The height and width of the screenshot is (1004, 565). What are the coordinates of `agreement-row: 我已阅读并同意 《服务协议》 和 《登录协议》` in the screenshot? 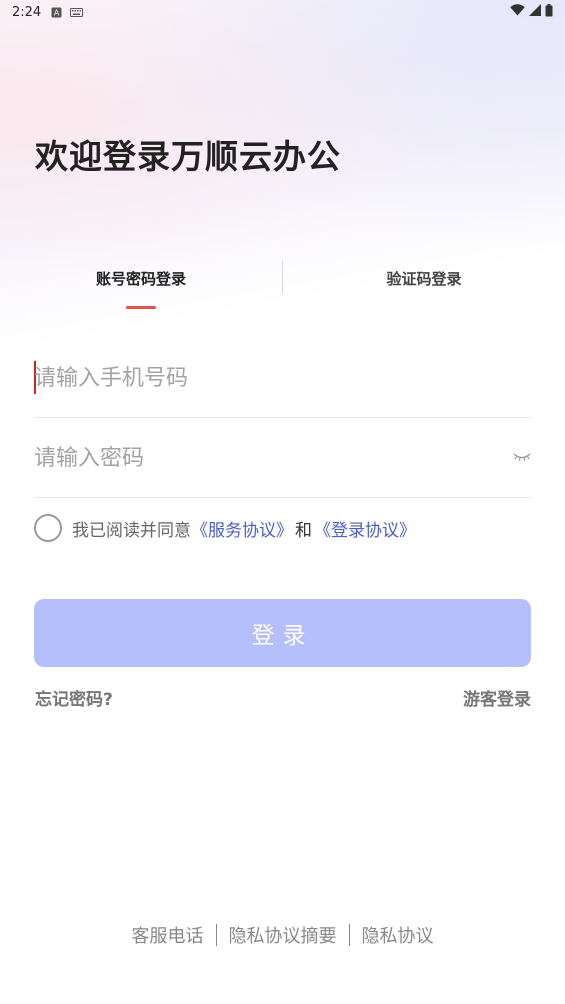 It's located at (225, 528).